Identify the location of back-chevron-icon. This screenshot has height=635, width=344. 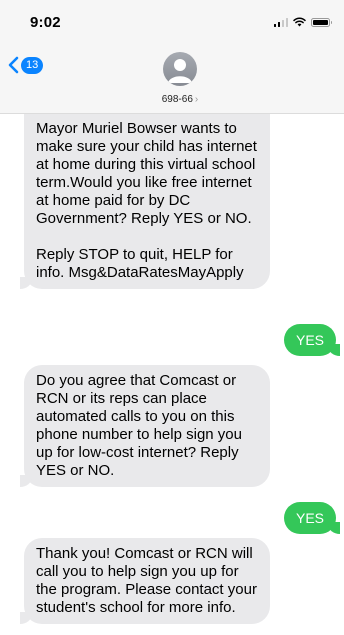
(13, 65).